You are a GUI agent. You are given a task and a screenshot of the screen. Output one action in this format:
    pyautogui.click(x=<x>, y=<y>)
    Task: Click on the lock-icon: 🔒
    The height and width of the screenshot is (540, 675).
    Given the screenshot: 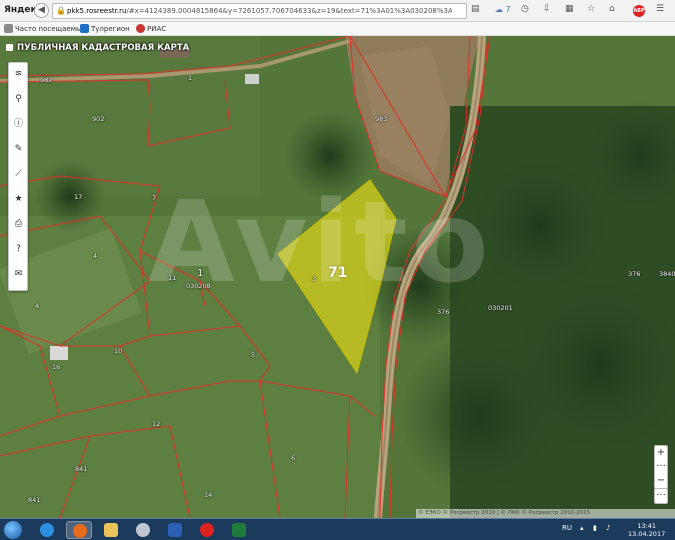 What is the action you would take?
    pyautogui.click(x=61, y=10)
    